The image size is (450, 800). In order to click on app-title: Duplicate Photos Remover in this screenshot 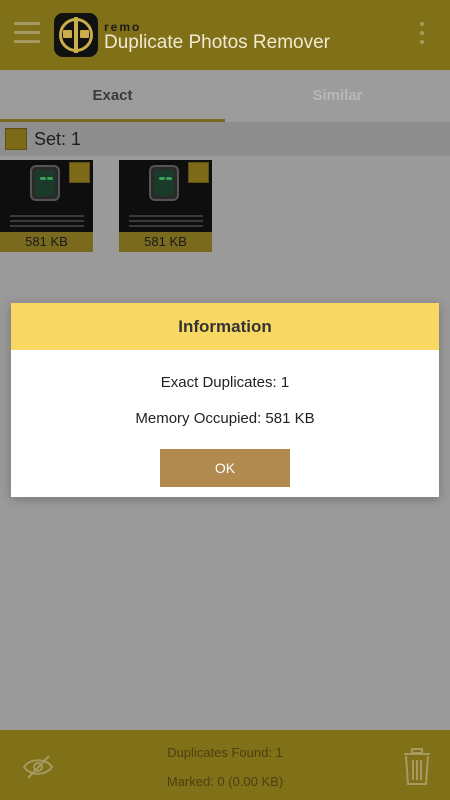, I will do `click(217, 42)`.